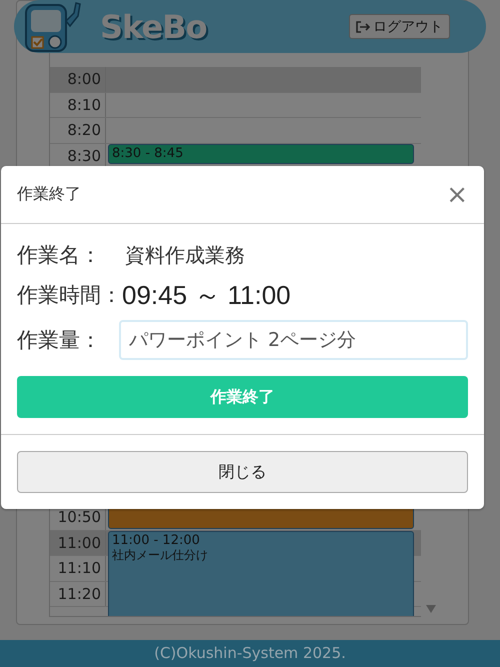 The height and width of the screenshot is (667, 500). What do you see at coordinates (153, 27) in the screenshot?
I see `logo-text: SkeBo` at bounding box center [153, 27].